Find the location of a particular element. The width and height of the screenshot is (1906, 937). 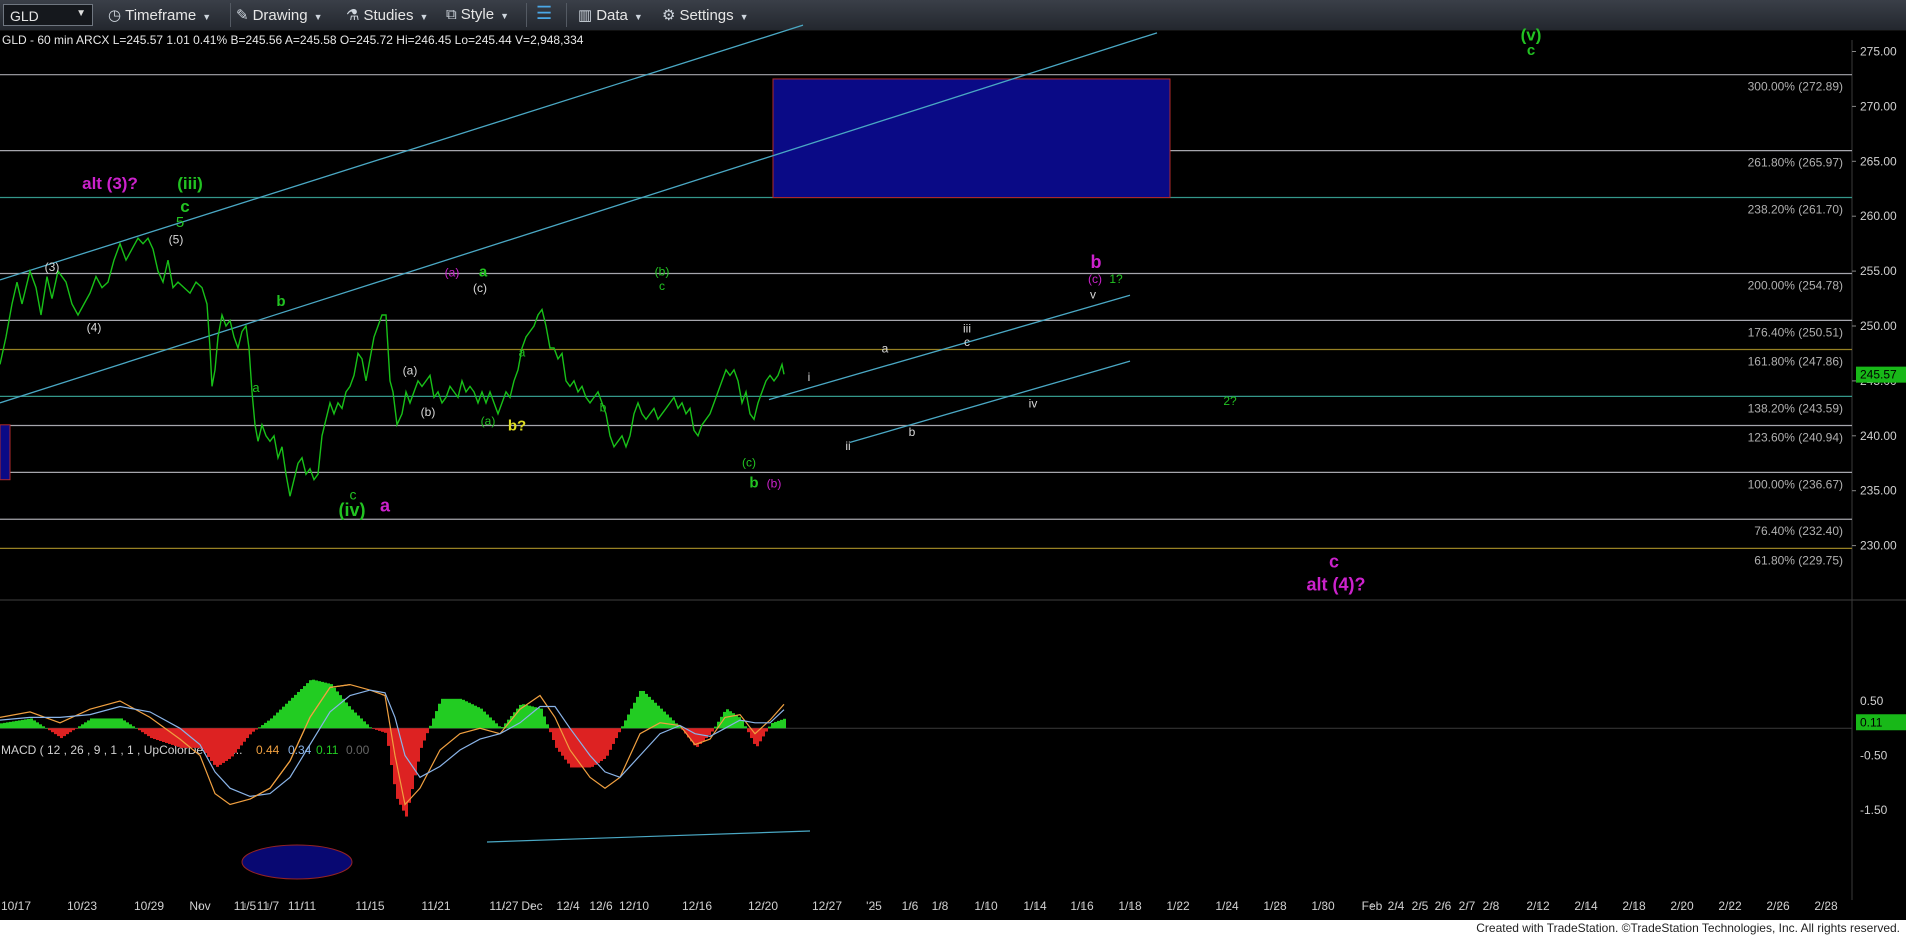

x-tick-label: 12/4 is located at coordinates (568, 906).